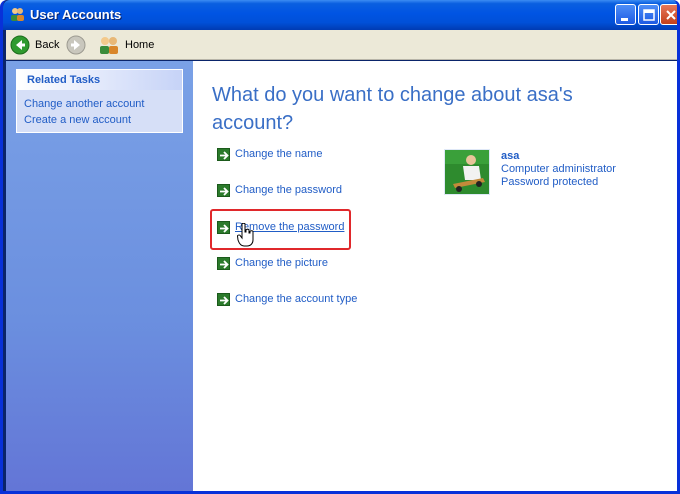  What do you see at coordinates (245, 235) in the screenshot?
I see `hand-cursor-icon` at bounding box center [245, 235].